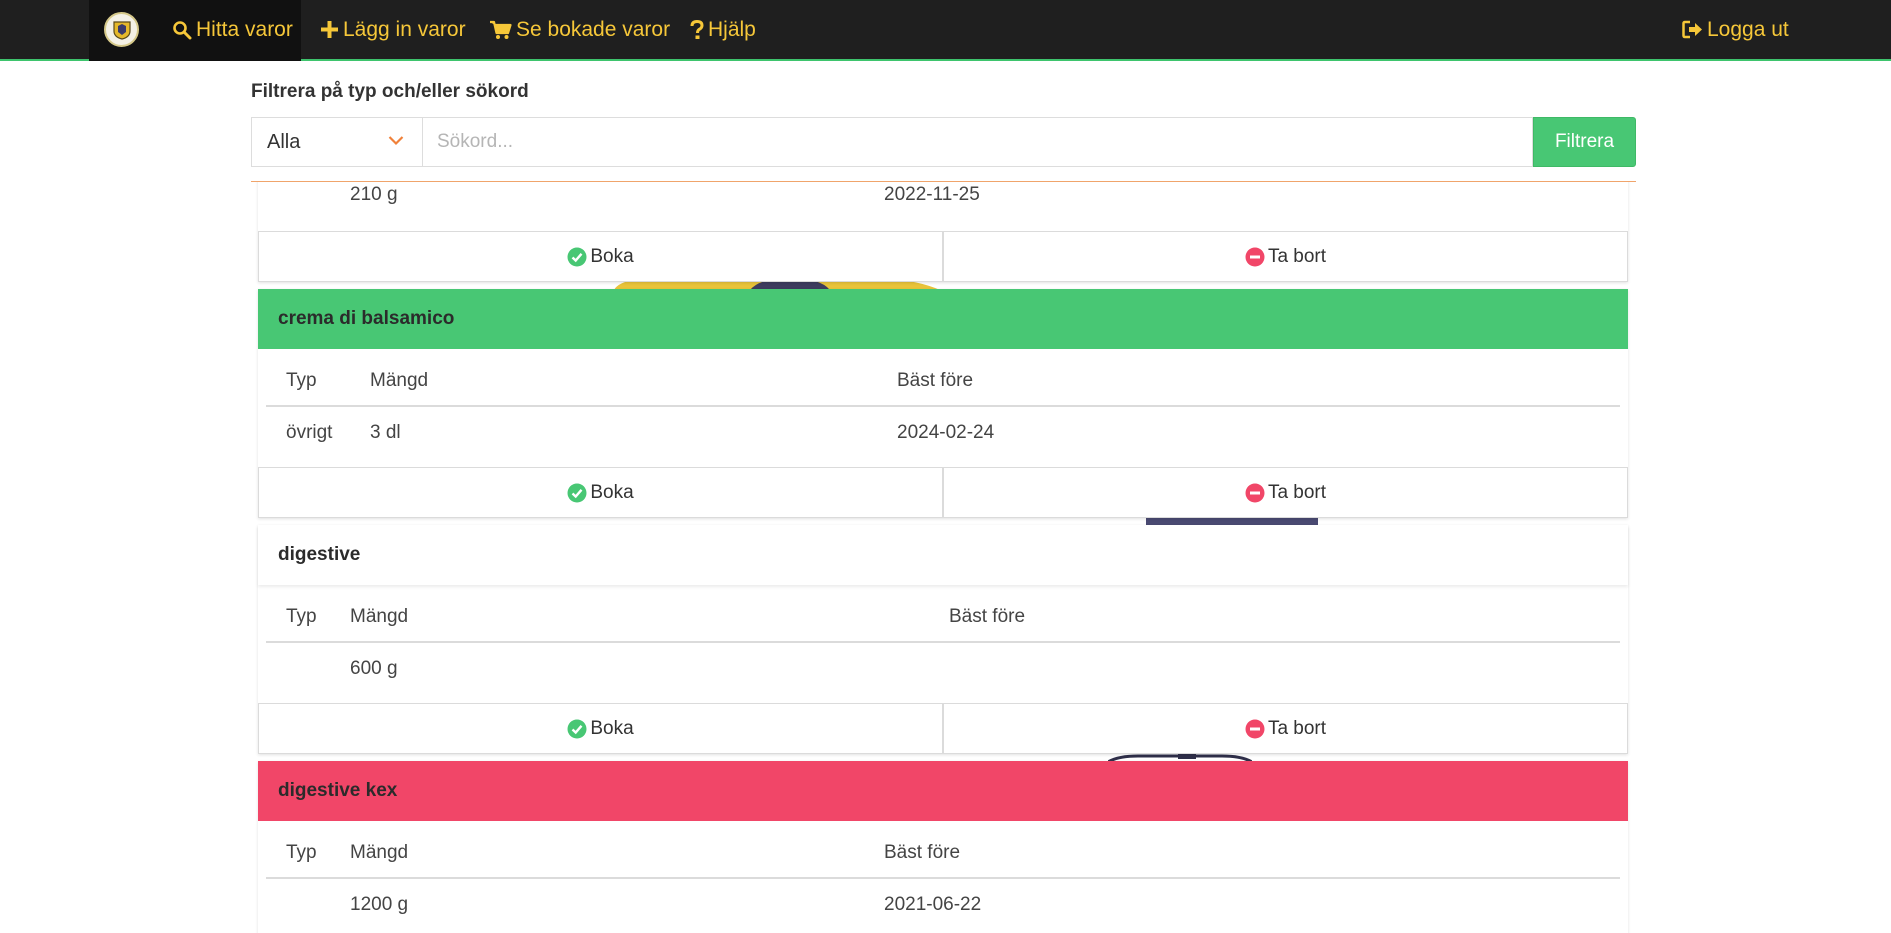 This screenshot has width=1891, height=933. Describe the element at coordinates (943, 226) in the screenshot. I see `item-card: 210 g 2022-11-25 Boka Ta bort` at that location.